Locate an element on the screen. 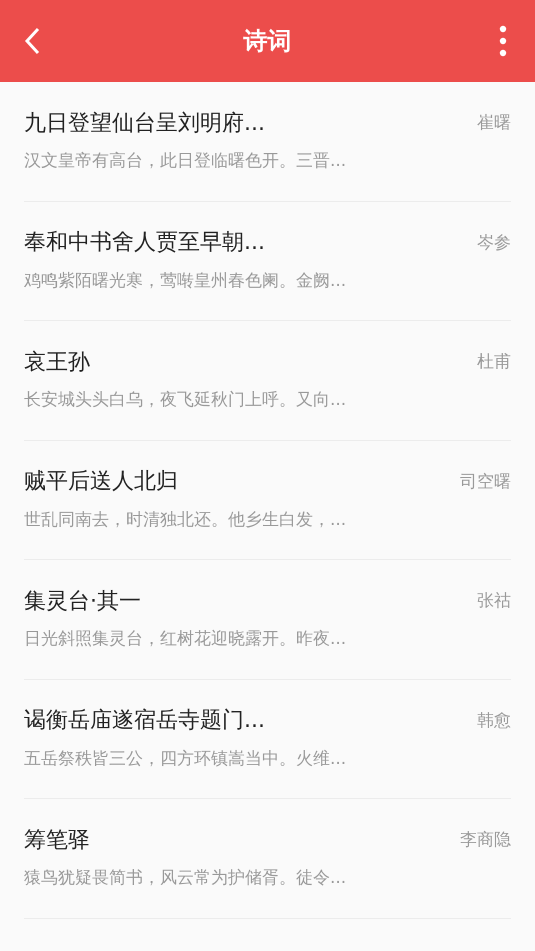 The image size is (535, 951). poem-author: 李商隐 is located at coordinates (485, 840).